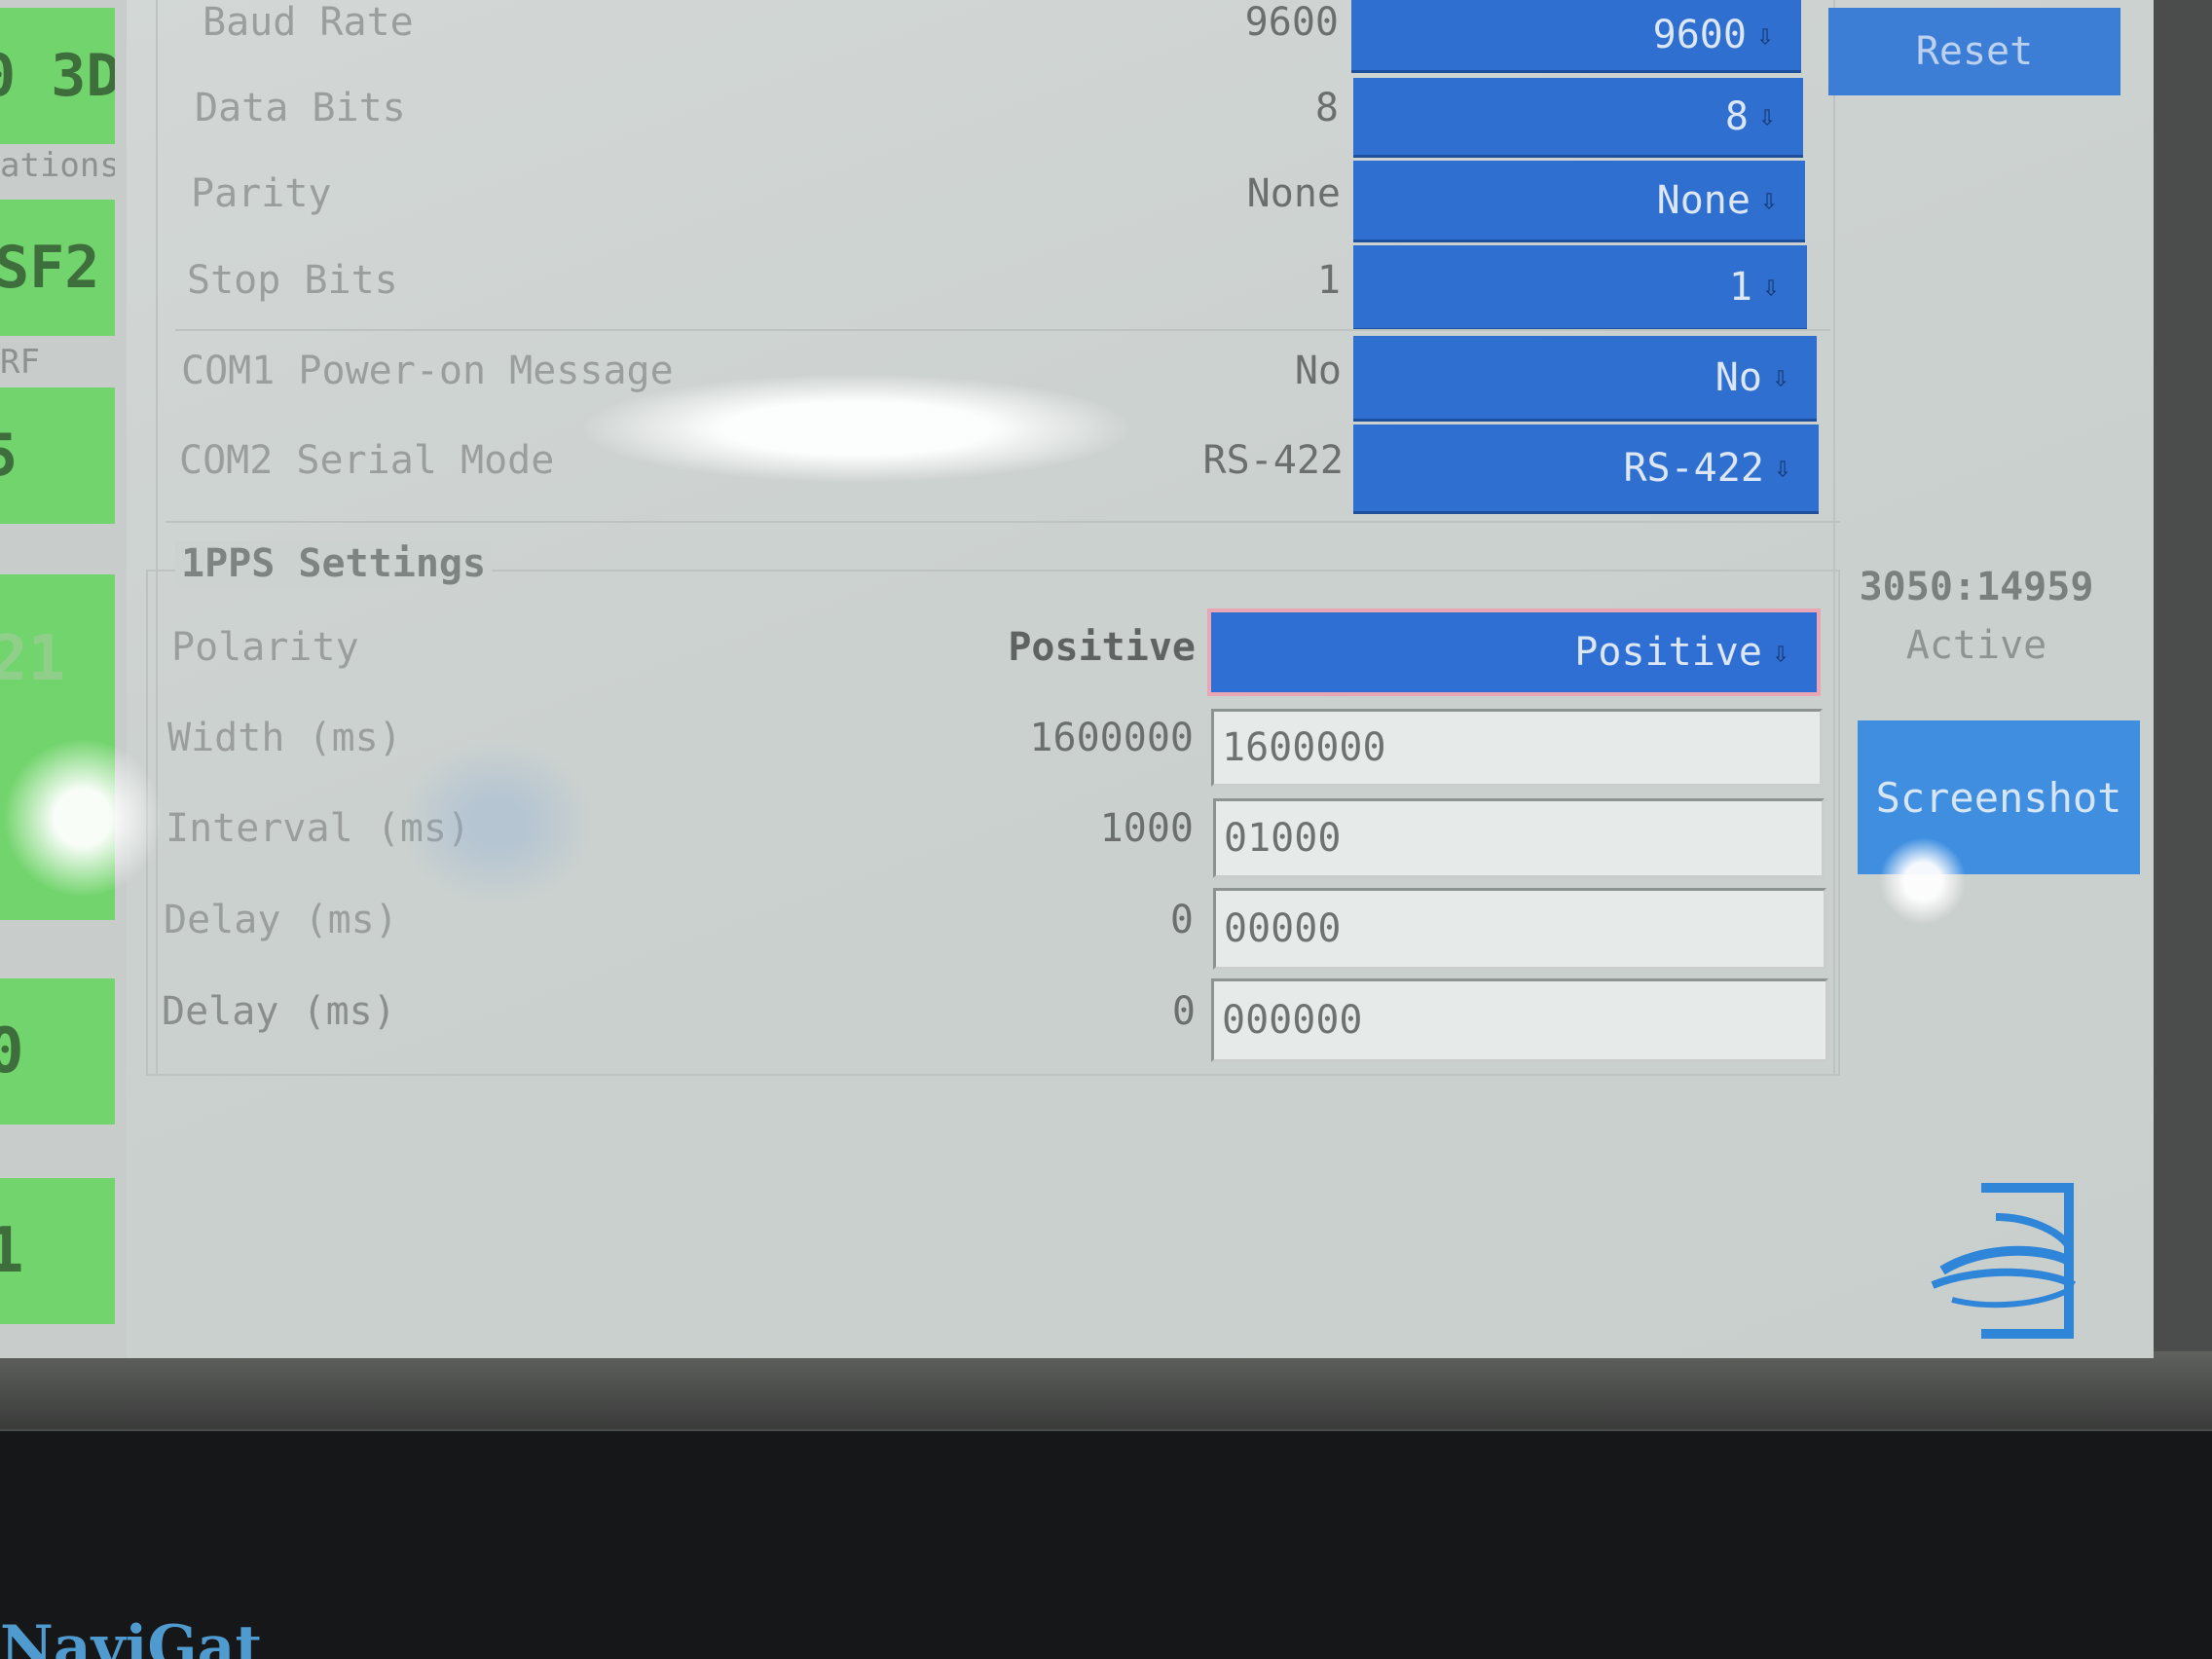 The image size is (2212, 1659). I want to click on stop-bits-selected: 1, so click(1740, 287).